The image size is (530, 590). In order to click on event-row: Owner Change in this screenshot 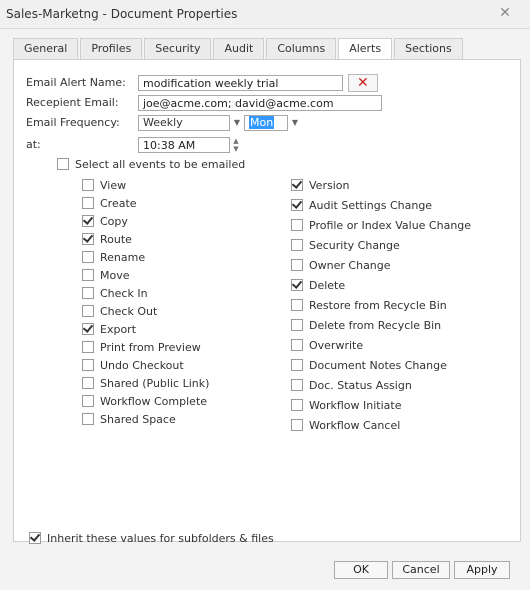, I will do `click(341, 265)`.